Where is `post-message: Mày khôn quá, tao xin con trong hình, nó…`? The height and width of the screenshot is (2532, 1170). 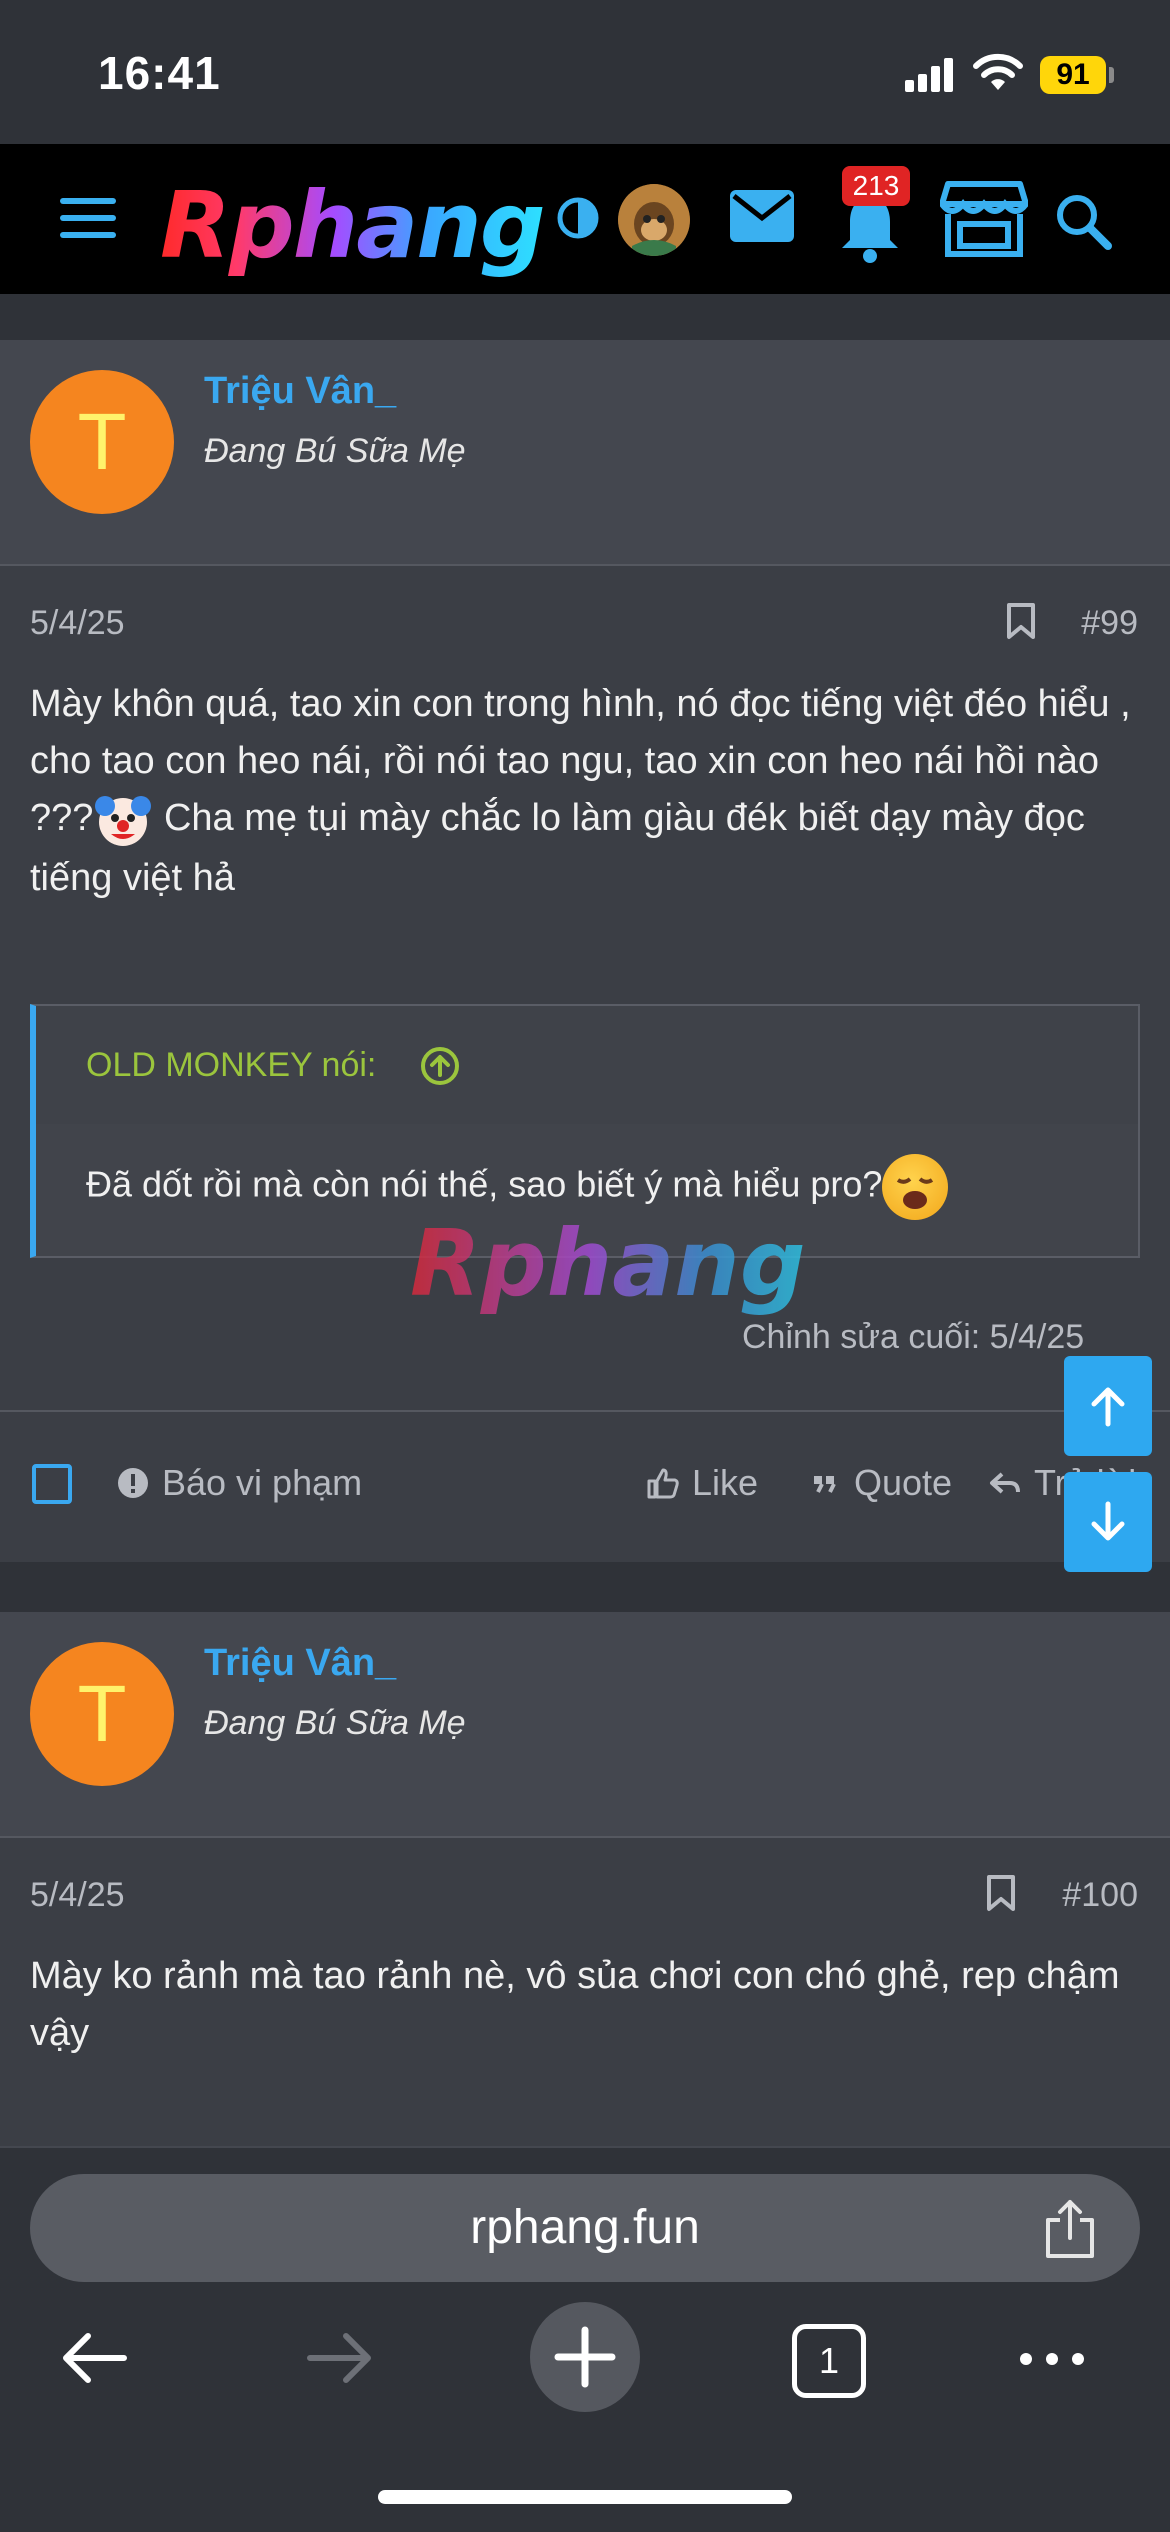
post-message: Mày khôn quá, tao xin con trong hình, nó… is located at coordinates (585, 791).